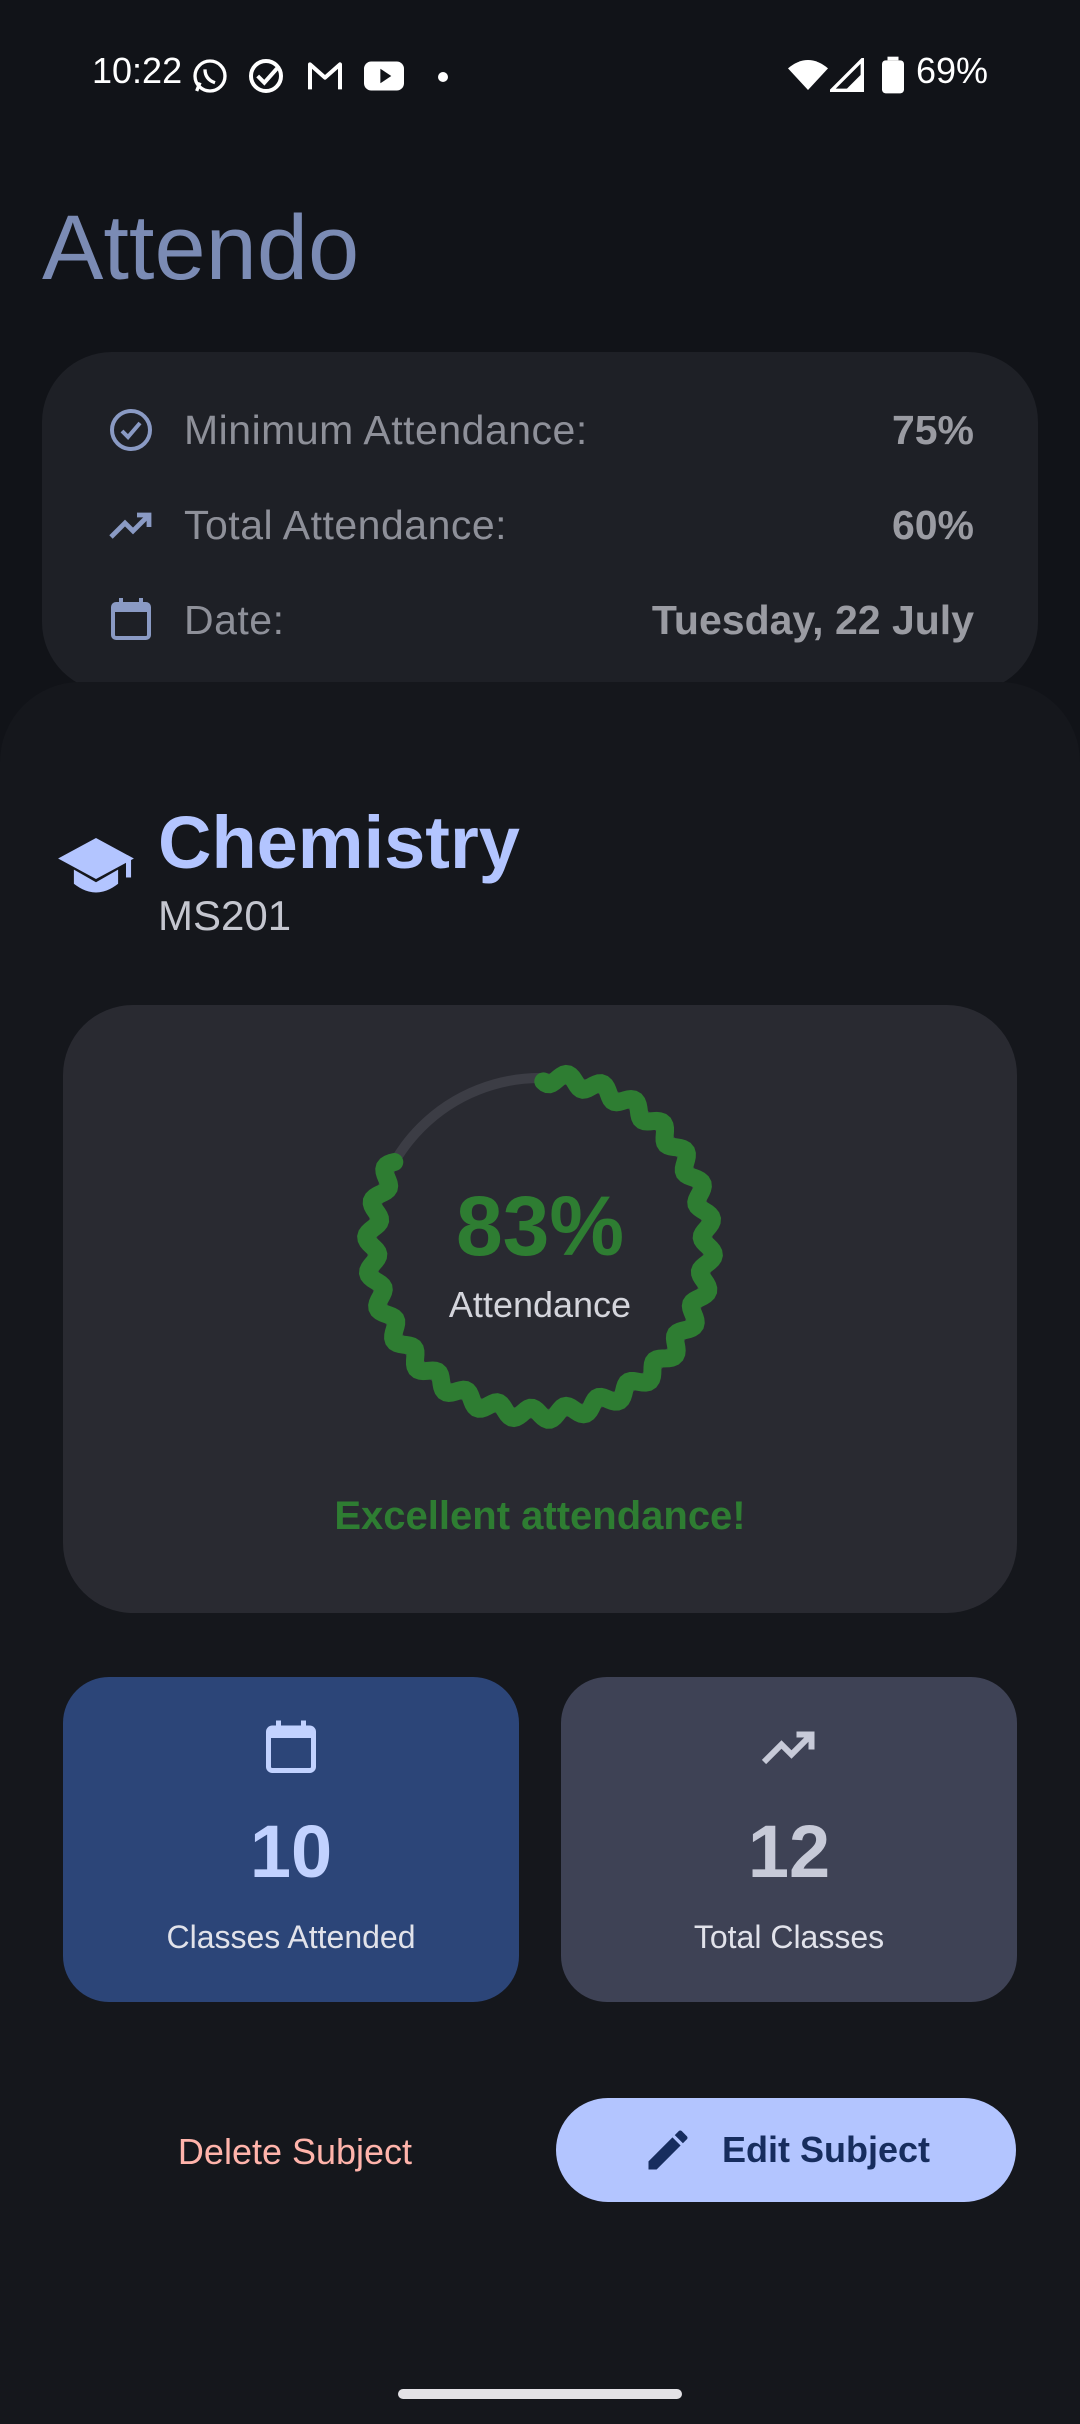  Describe the element at coordinates (951, 70) in the screenshot. I see `battery-percent: 69%` at that location.